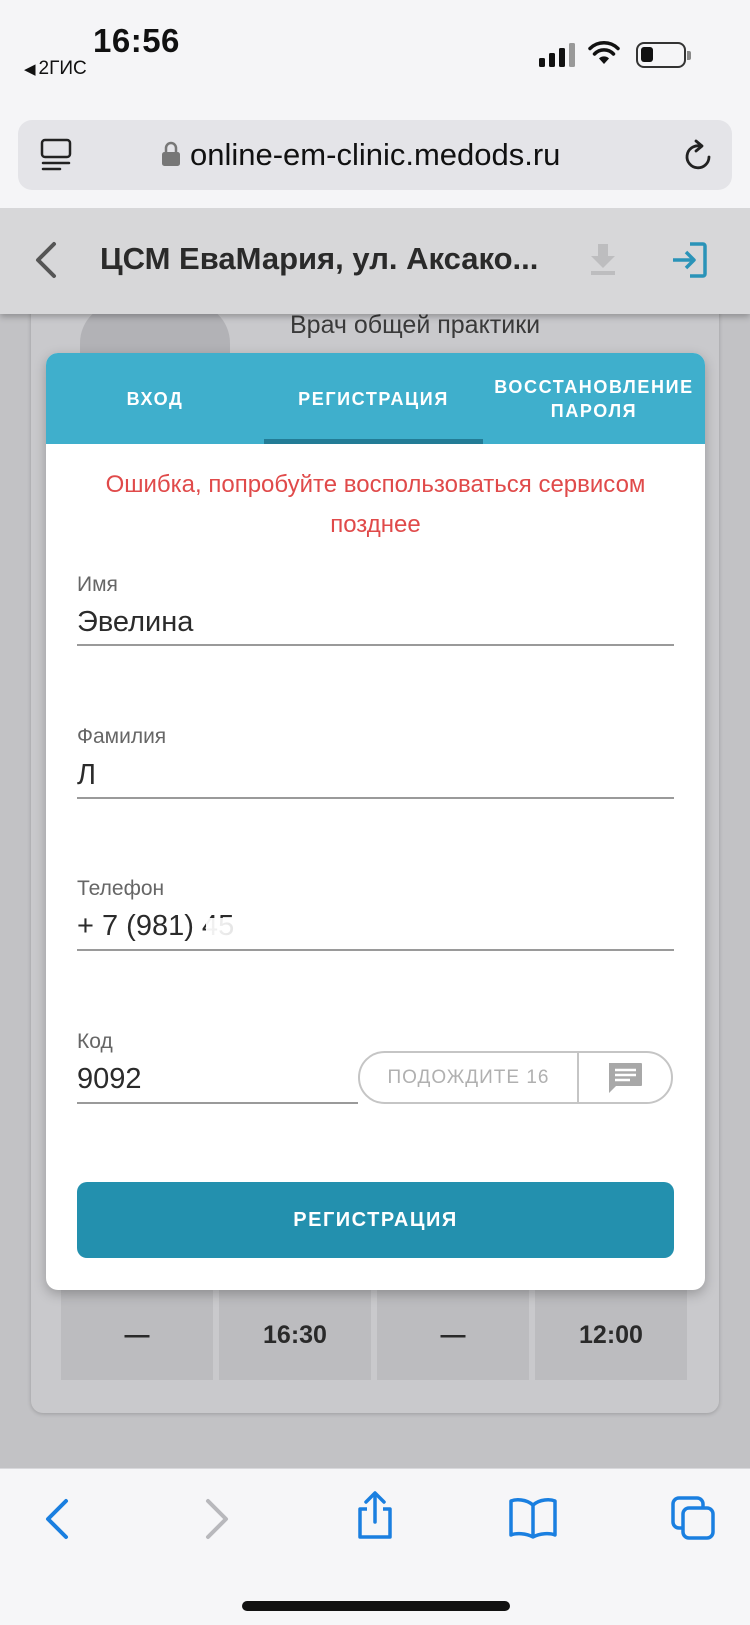  What do you see at coordinates (557, 55) in the screenshot?
I see `cellular-signal-icon` at bounding box center [557, 55].